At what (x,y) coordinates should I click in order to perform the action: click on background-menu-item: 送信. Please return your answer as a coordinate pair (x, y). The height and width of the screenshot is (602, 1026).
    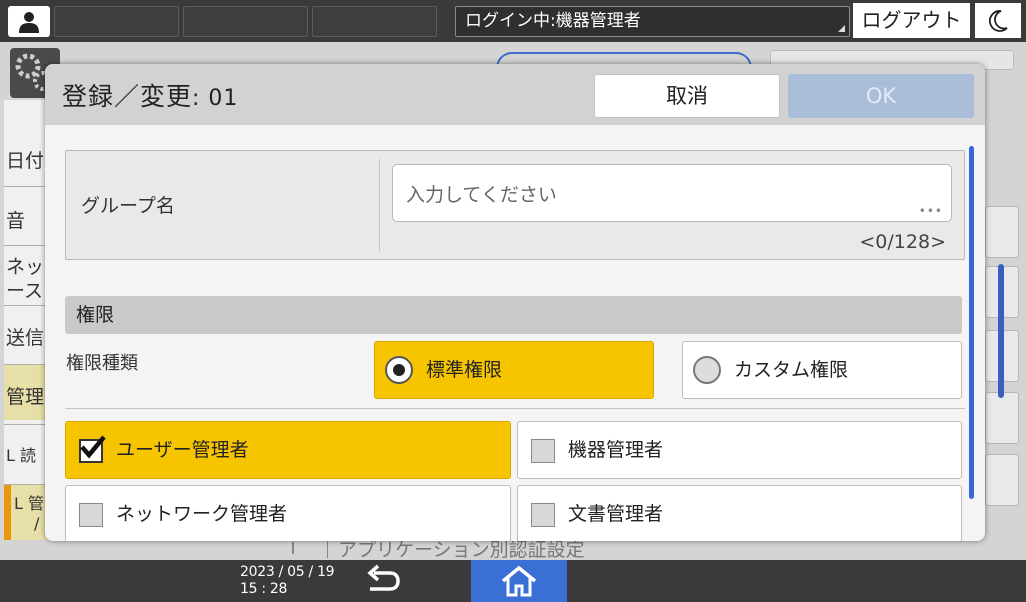
    Looking at the image, I should click on (25, 338).